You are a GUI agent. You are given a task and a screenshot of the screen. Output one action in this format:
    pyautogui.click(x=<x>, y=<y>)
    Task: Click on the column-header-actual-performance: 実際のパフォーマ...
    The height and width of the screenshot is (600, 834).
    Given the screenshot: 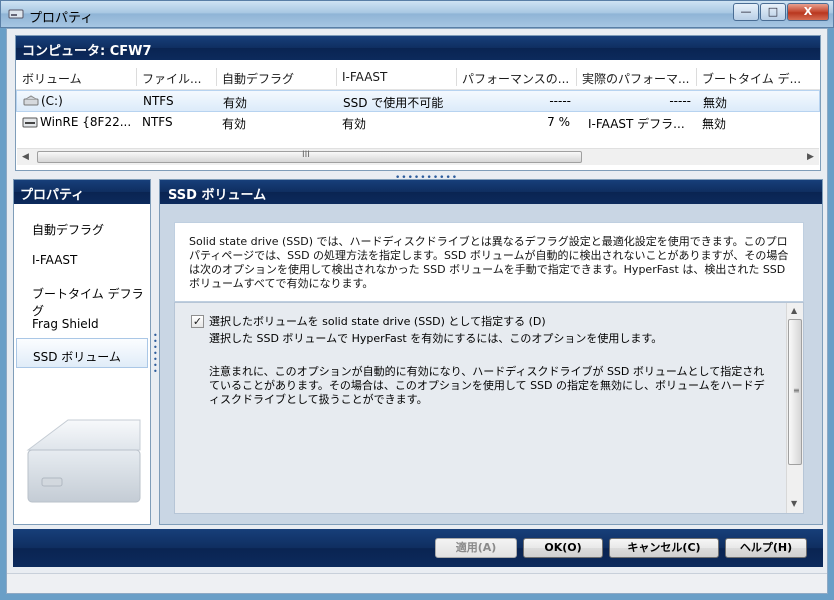 What is the action you would take?
    pyautogui.click(x=639, y=78)
    